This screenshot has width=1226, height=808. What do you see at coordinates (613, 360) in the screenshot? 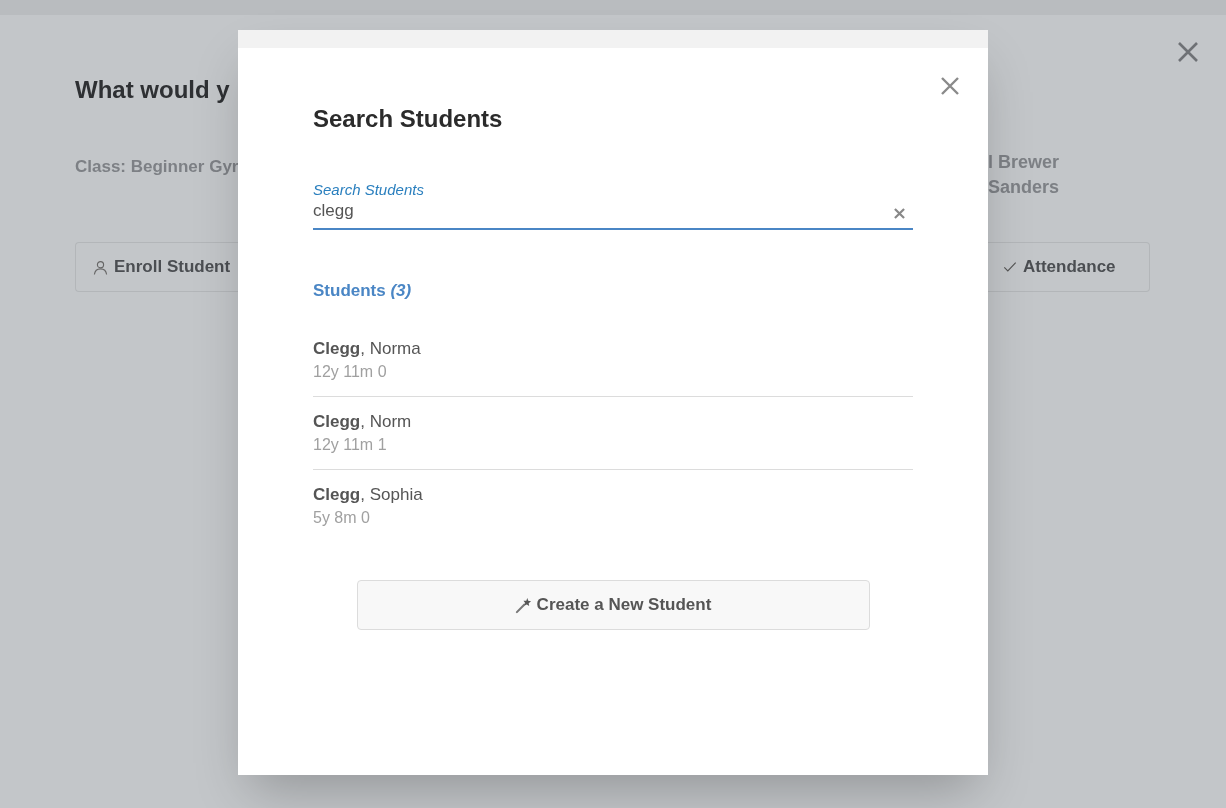
I see `student-row: Clegg, Norma 12y 11m 0` at bounding box center [613, 360].